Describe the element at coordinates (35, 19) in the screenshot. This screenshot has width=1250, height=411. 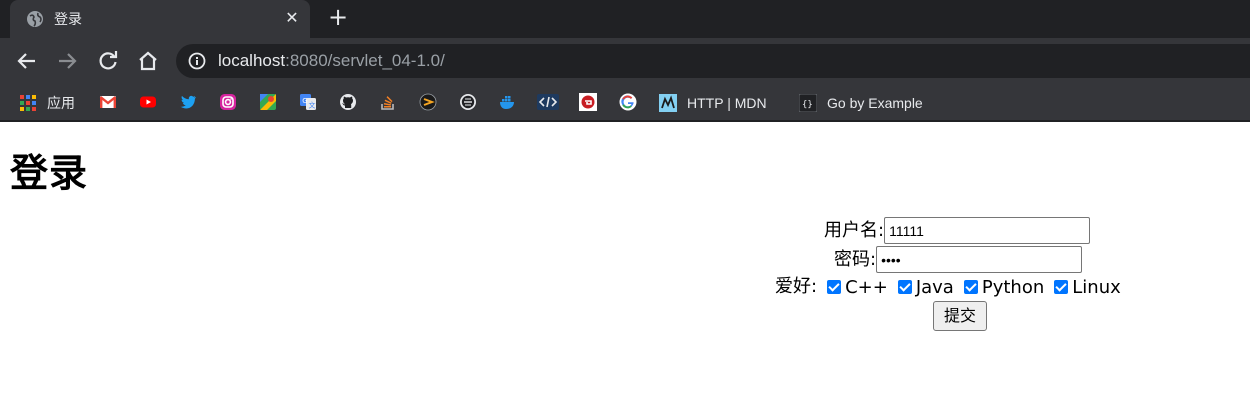
I see `globe-icon` at that location.